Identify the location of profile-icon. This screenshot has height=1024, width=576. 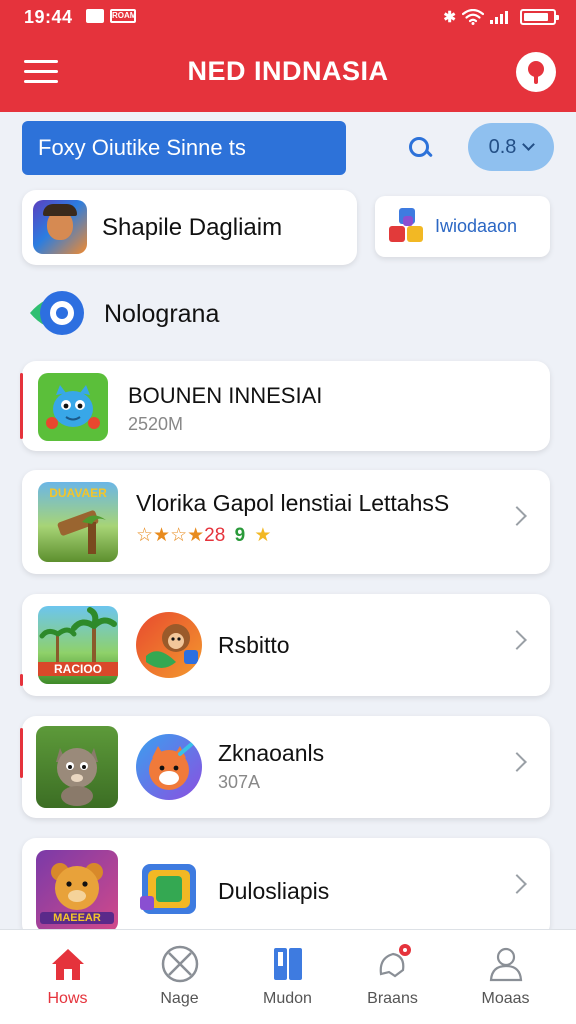
(506, 964).